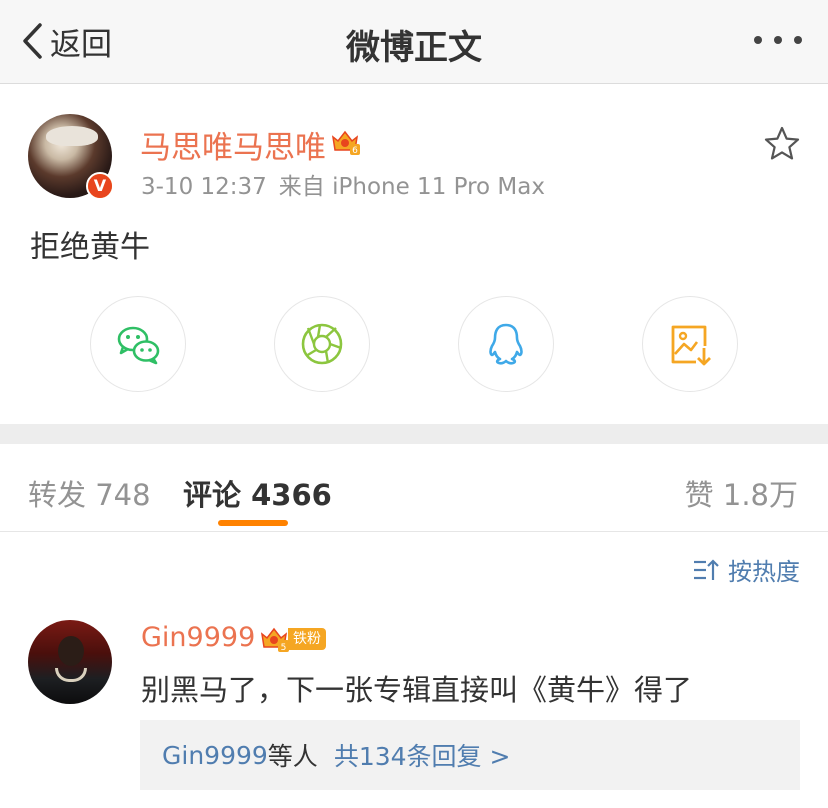  Describe the element at coordinates (778, 40) in the screenshot. I see `more-options-icon` at that location.